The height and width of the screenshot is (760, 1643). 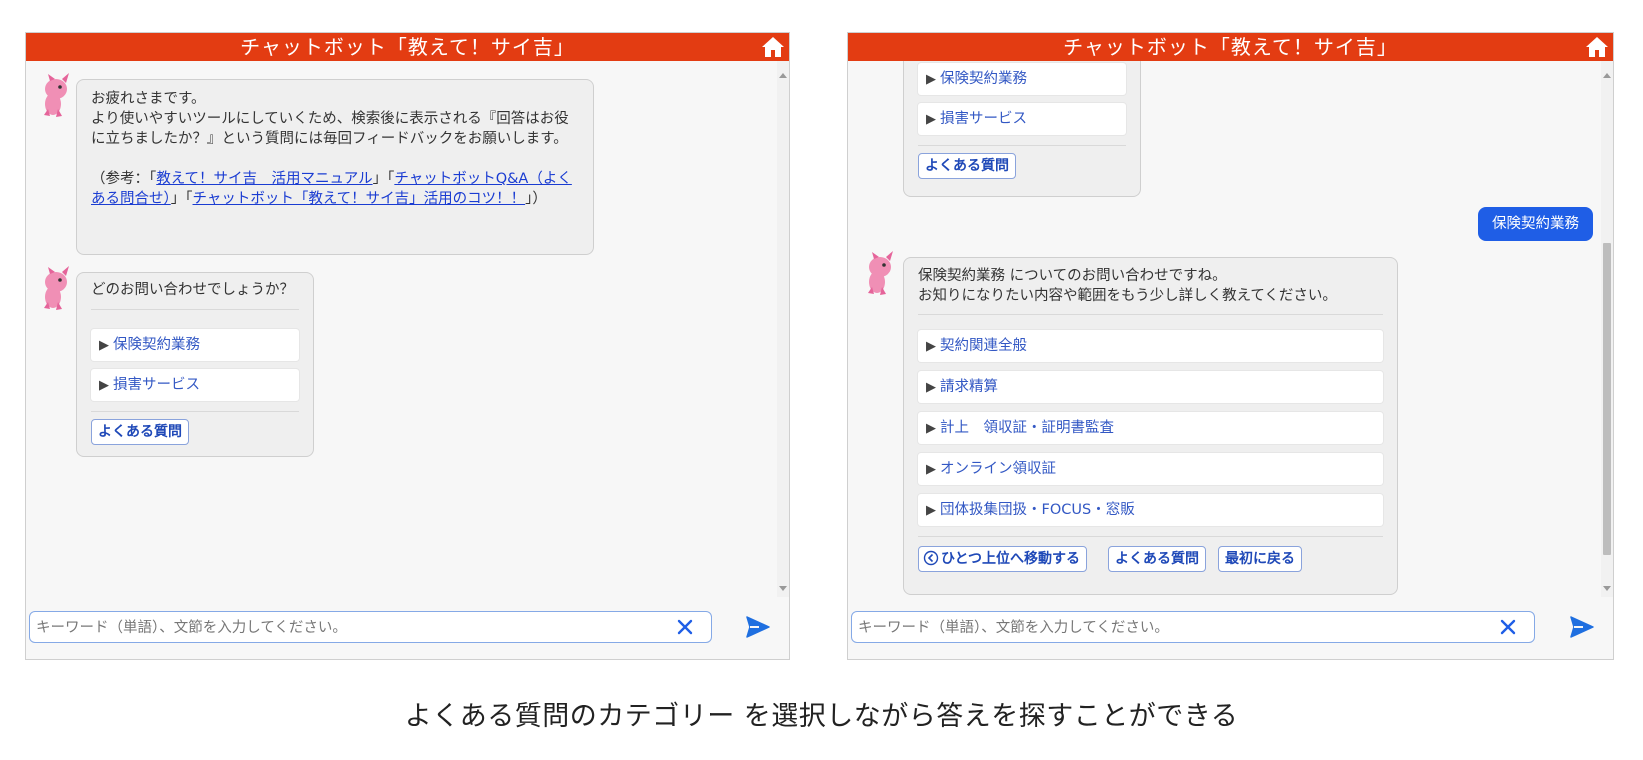 I want to click on option-seikyu-seisan: ▶ 請求精算, so click(x=1150, y=387).